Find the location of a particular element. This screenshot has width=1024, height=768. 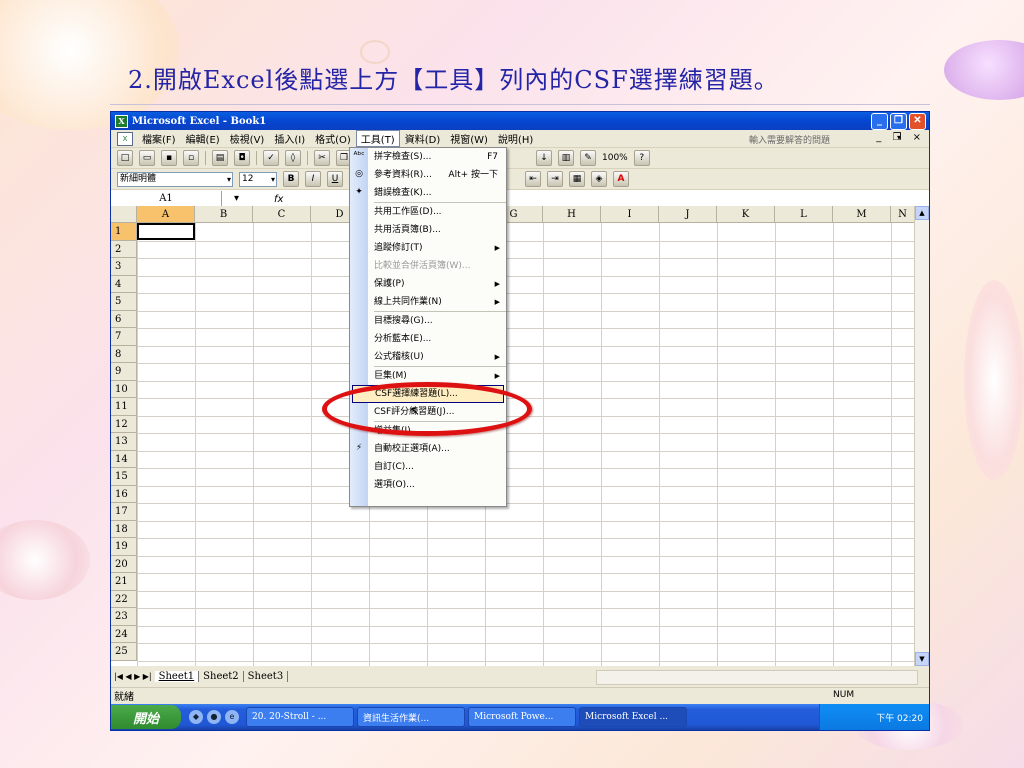

chart-icon: ▥ is located at coordinates (566, 158).